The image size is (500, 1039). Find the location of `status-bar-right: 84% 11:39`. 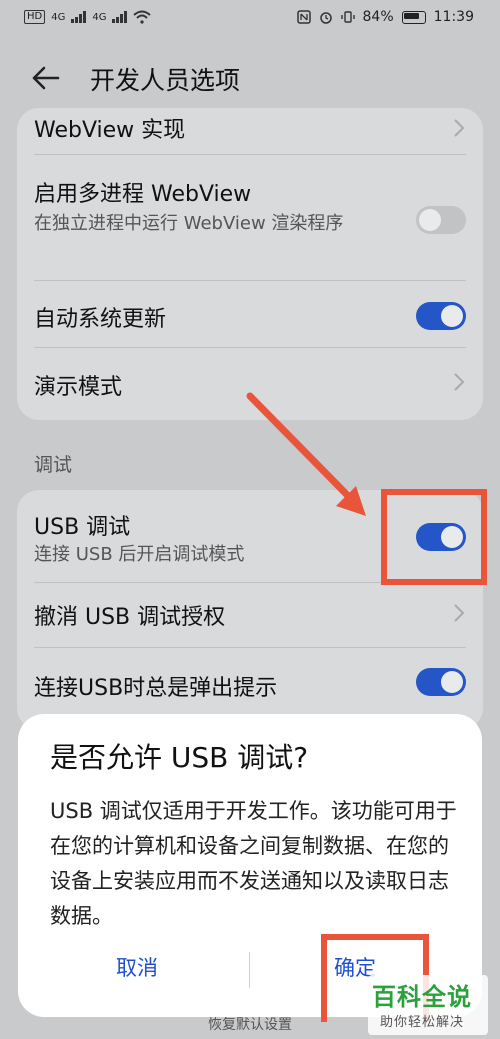

status-bar-right: 84% 11:39 is located at coordinates (385, 17).